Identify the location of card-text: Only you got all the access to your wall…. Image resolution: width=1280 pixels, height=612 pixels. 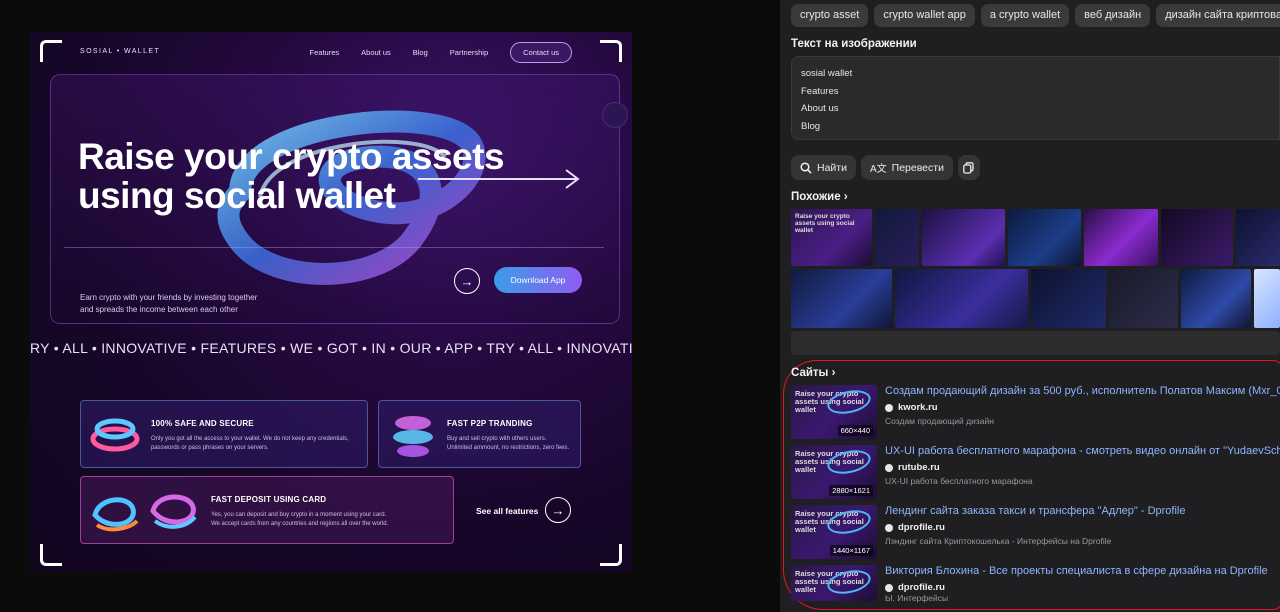
(256, 444).